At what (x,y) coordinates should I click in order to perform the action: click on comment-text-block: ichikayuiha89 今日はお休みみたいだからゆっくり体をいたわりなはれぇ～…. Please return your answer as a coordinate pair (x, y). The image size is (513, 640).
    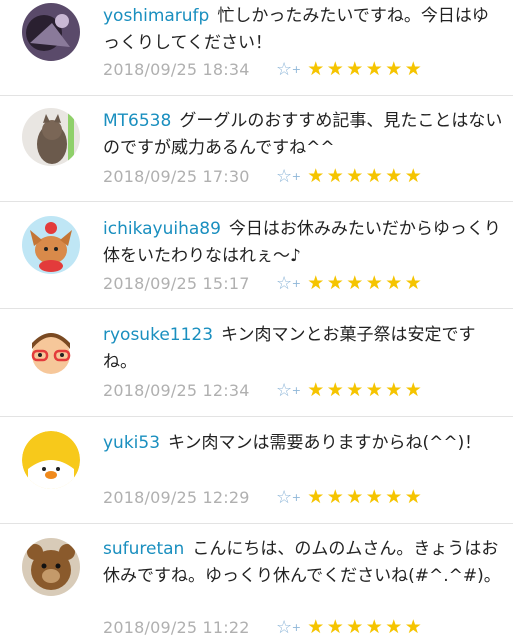
    Looking at the image, I should click on (303, 243).